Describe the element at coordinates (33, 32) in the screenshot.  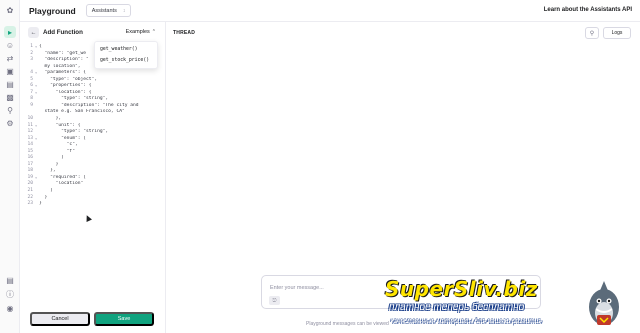
I see `back-button: ←` at that location.